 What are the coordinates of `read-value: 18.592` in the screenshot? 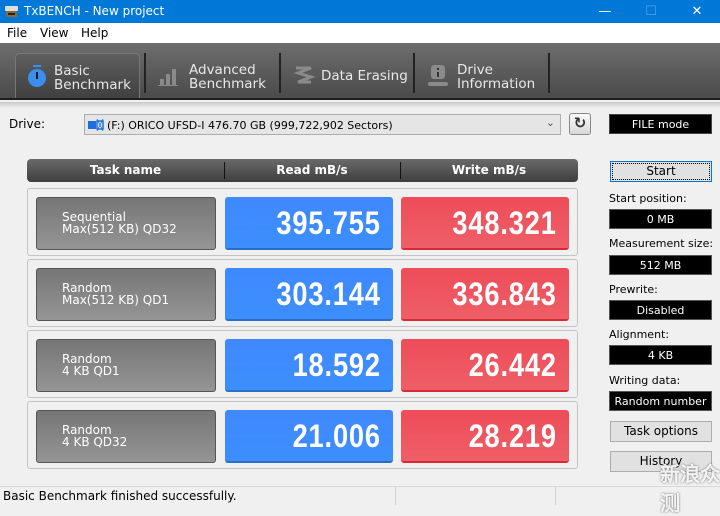 It's located at (336, 365).